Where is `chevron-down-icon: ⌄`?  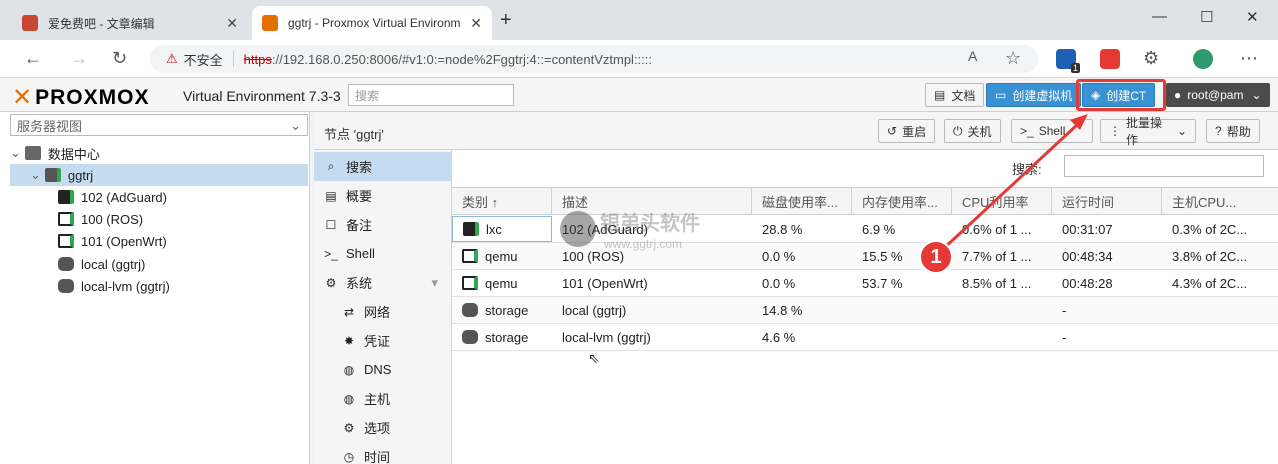
chevron-down-icon: ⌄ is located at coordinates (1181, 131).